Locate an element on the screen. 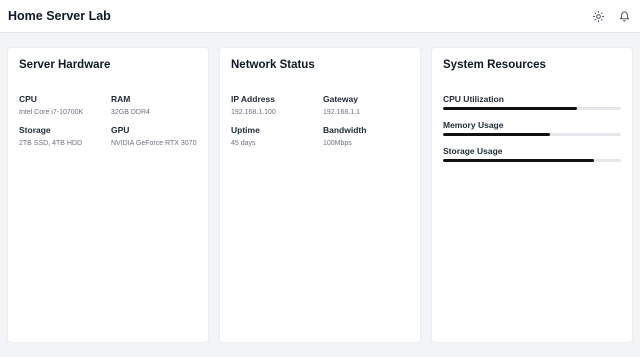  app-title: Home Server Lab is located at coordinates (59, 16).